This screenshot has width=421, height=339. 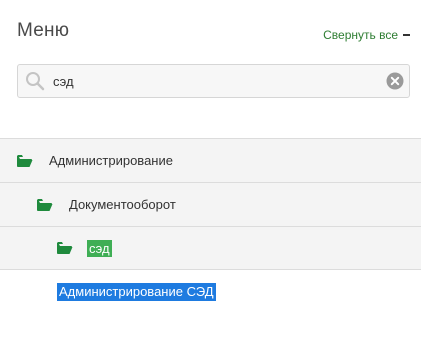 What do you see at coordinates (395, 81) in the screenshot?
I see `clear-icon` at bounding box center [395, 81].